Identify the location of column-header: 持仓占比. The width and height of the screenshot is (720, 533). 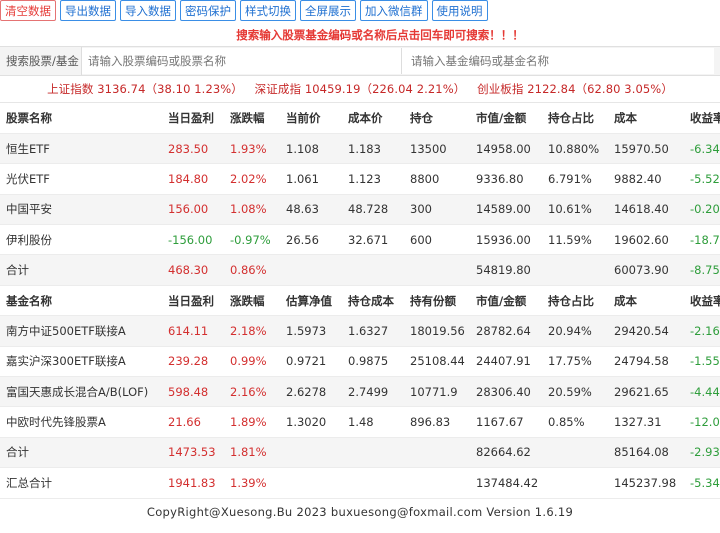
(575, 118).